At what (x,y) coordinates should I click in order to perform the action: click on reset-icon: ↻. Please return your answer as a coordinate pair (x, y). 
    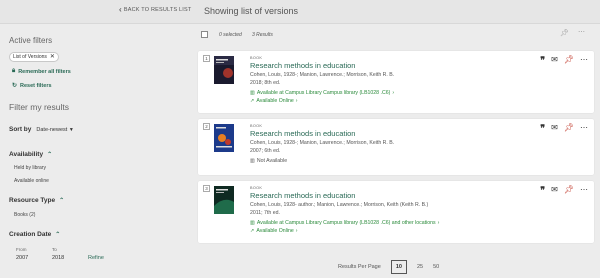
    Looking at the image, I should click on (15, 86).